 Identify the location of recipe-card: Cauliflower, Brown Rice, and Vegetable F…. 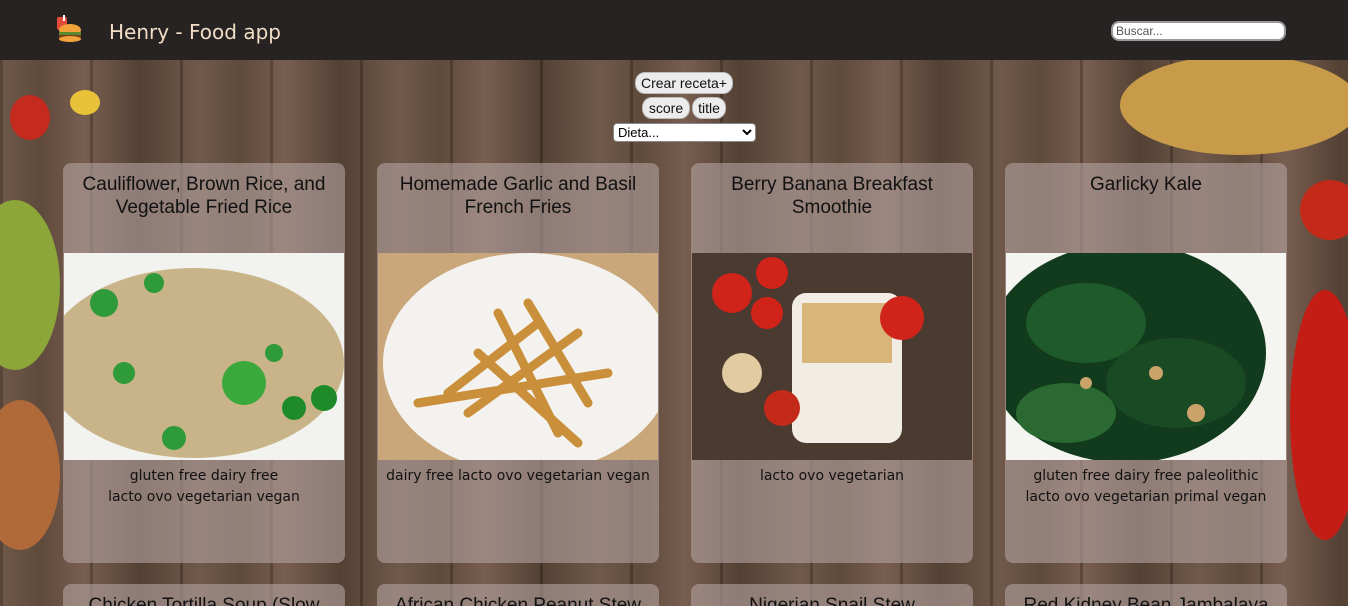
(204, 363).